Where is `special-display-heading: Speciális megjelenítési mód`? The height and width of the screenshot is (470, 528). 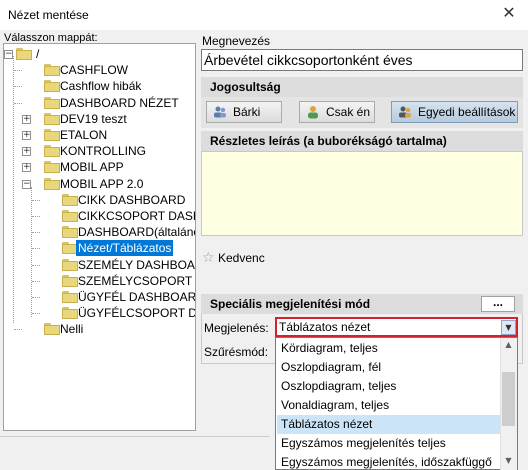 special-display-heading: Speciális megjelenítési mód is located at coordinates (362, 304).